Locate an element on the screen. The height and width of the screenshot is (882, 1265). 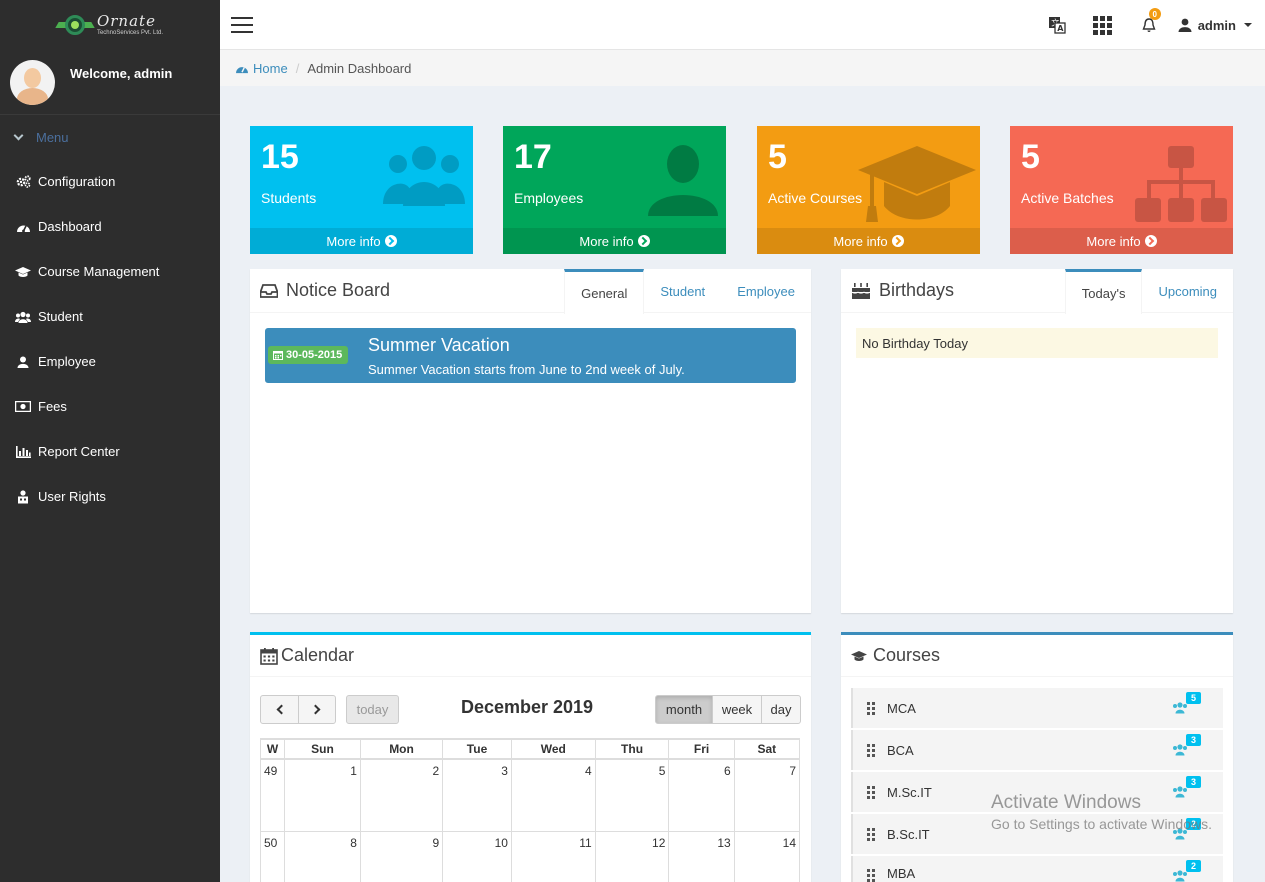
breadcrumb-current: Admin Dashboard is located at coordinates (359, 68).